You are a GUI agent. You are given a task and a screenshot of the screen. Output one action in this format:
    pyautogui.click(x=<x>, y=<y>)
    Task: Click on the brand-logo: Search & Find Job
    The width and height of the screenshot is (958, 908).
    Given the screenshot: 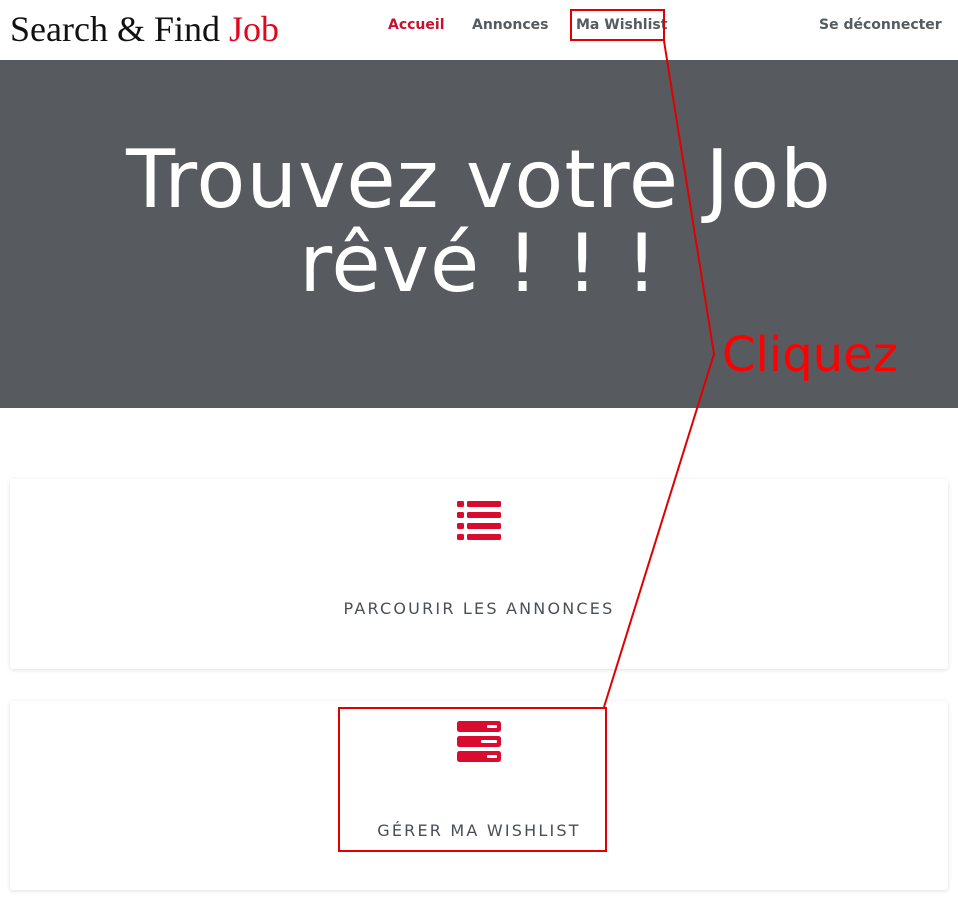 What is the action you would take?
    pyautogui.click(x=144, y=29)
    